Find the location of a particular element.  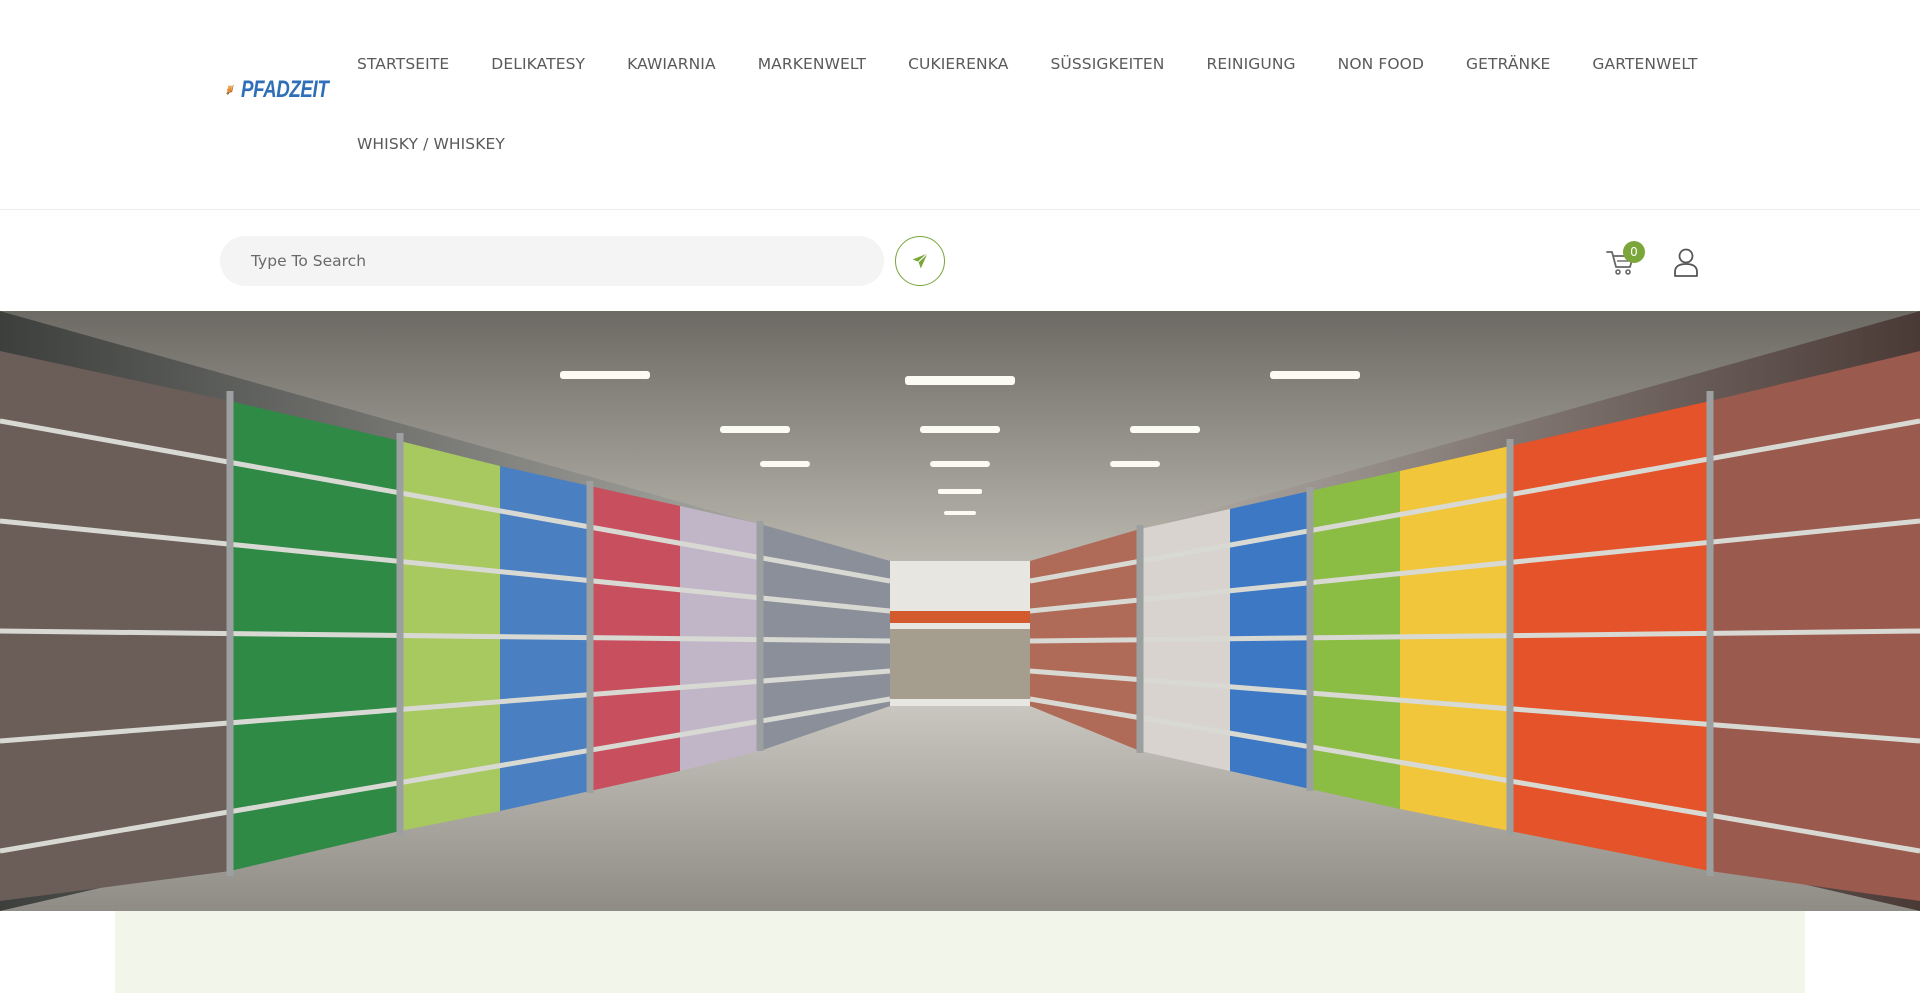

nav-item-getraenke: GETRÄNKE is located at coordinates (1508, 64).